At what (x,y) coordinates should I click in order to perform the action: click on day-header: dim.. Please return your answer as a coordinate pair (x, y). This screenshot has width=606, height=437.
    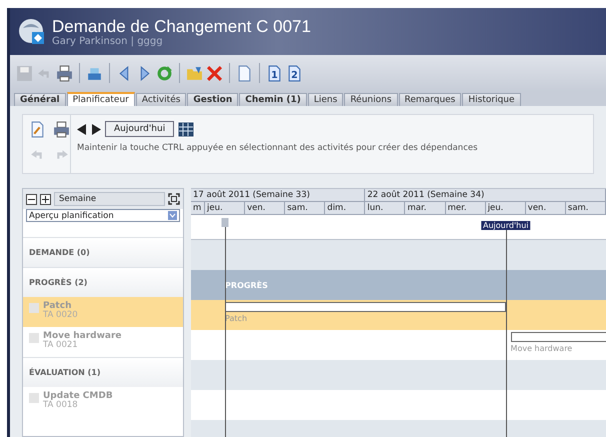
    Looking at the image, I should click on (345, 208).